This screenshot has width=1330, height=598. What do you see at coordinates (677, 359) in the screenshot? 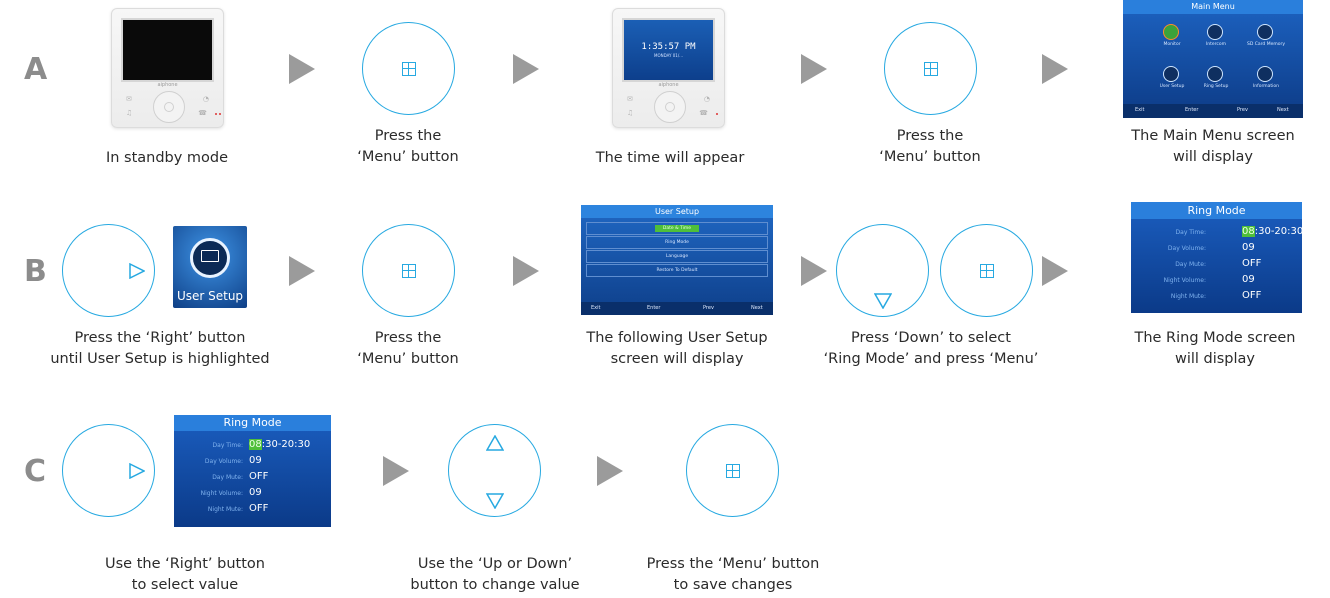
I see `caption-line: screen will display` at bounding box center [677, 359].